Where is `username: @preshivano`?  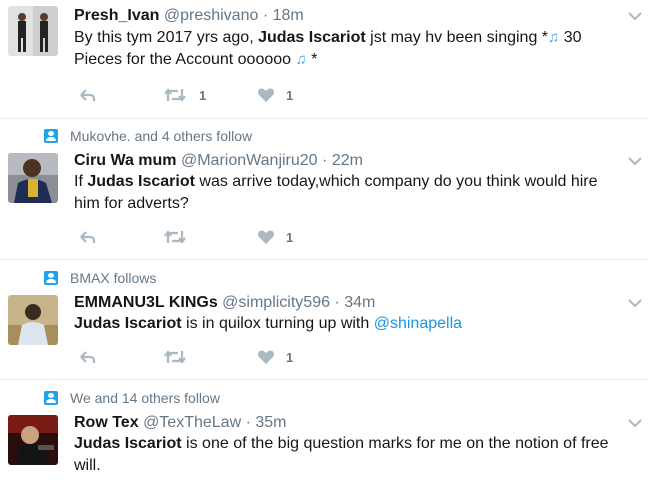 username: @preshivano is located at coordinates (211, 15).